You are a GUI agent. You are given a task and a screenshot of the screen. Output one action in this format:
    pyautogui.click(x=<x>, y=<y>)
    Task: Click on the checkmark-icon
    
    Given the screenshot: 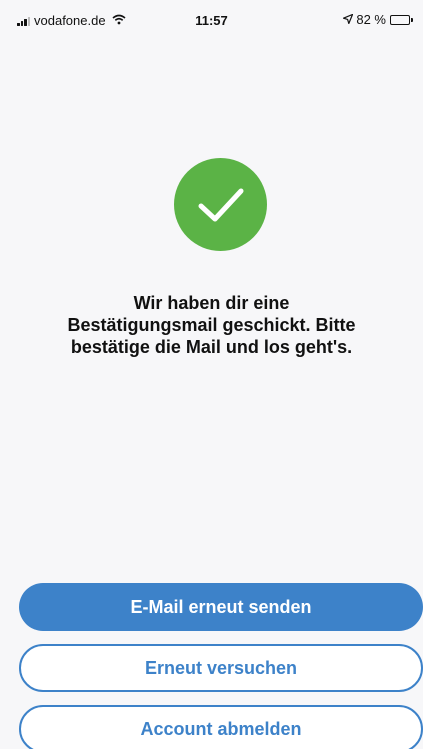 What is the action you would take?
    pyautogui.click(x=220, y=204)
    